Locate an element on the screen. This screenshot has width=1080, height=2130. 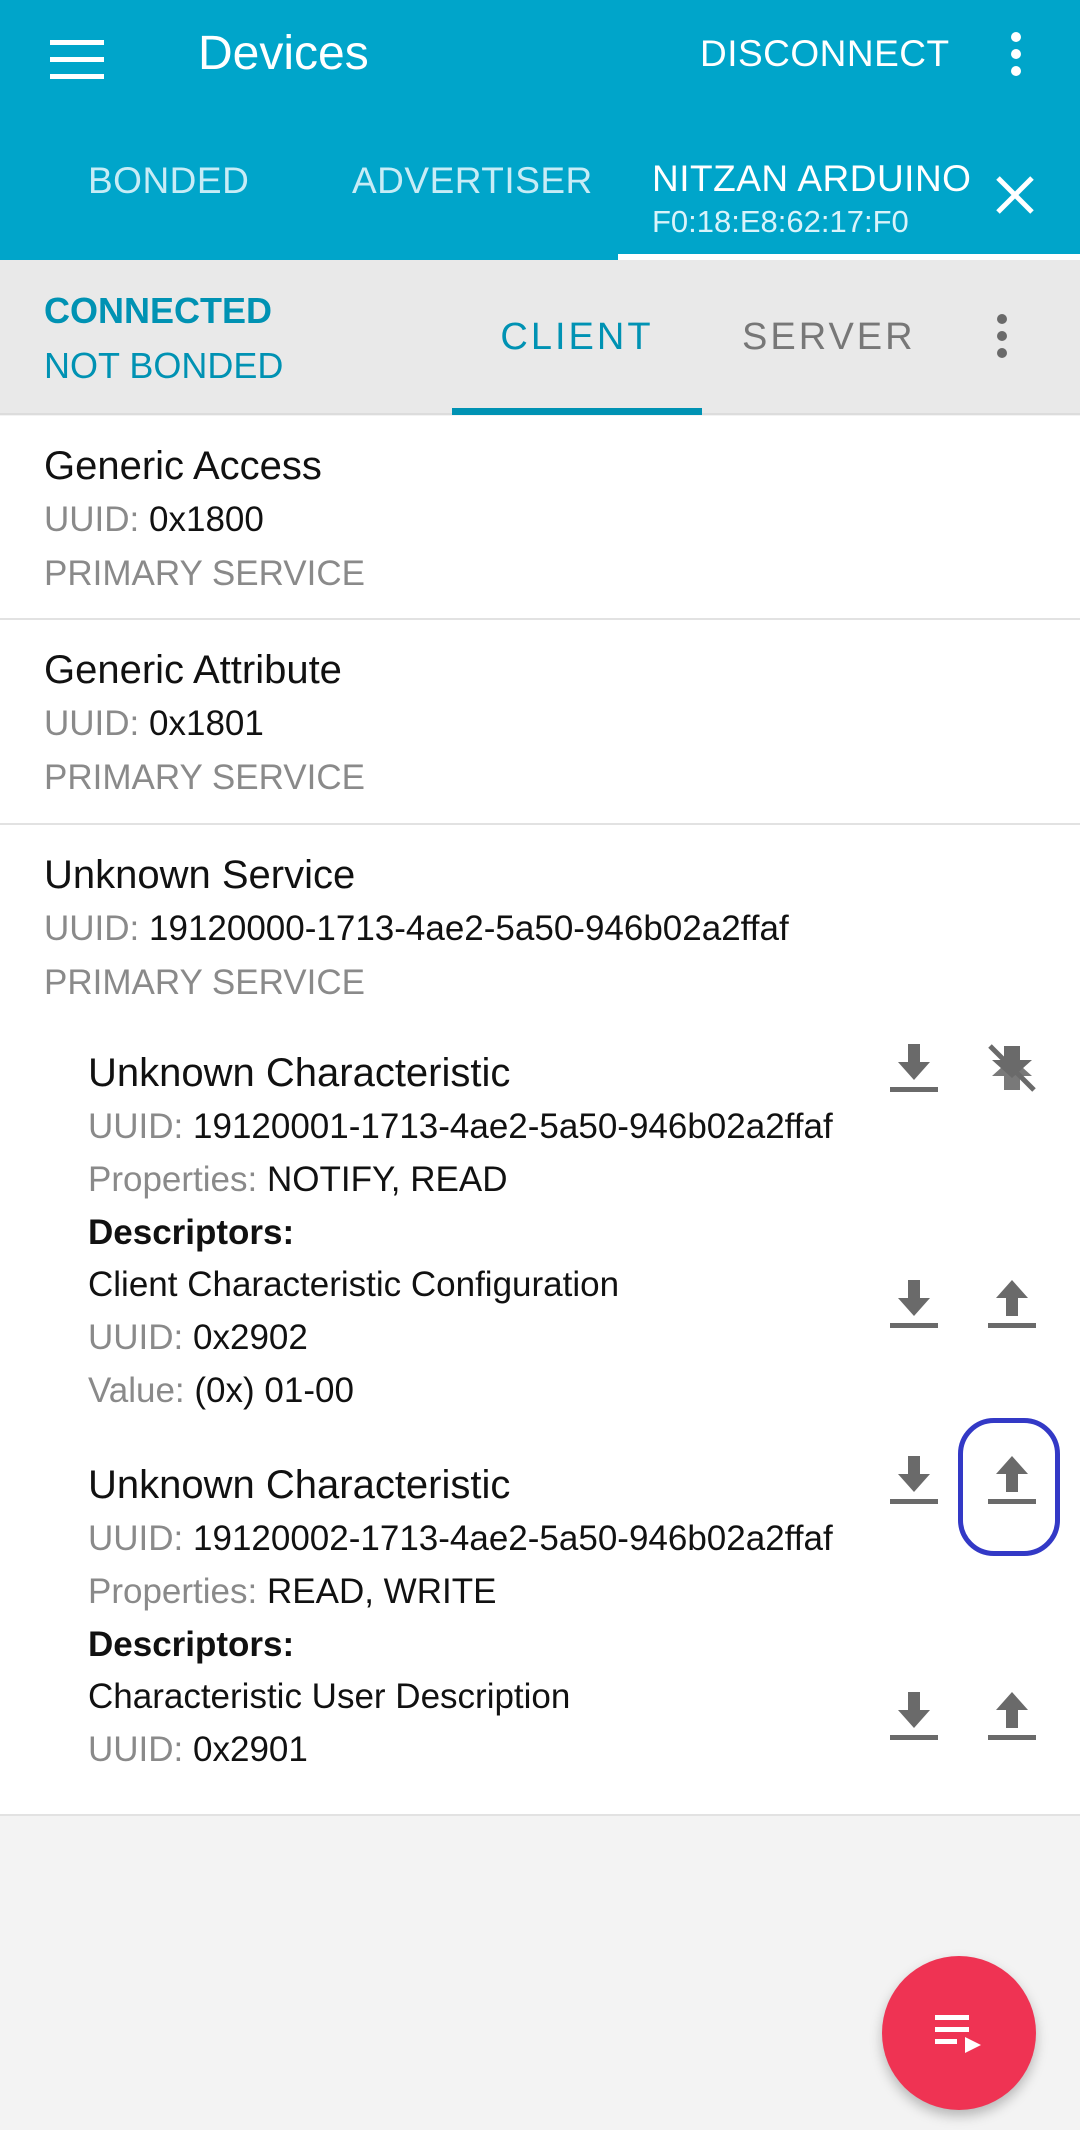
descriptor-uuid-value: 0x2902 is located at coordinates (250, 1337).